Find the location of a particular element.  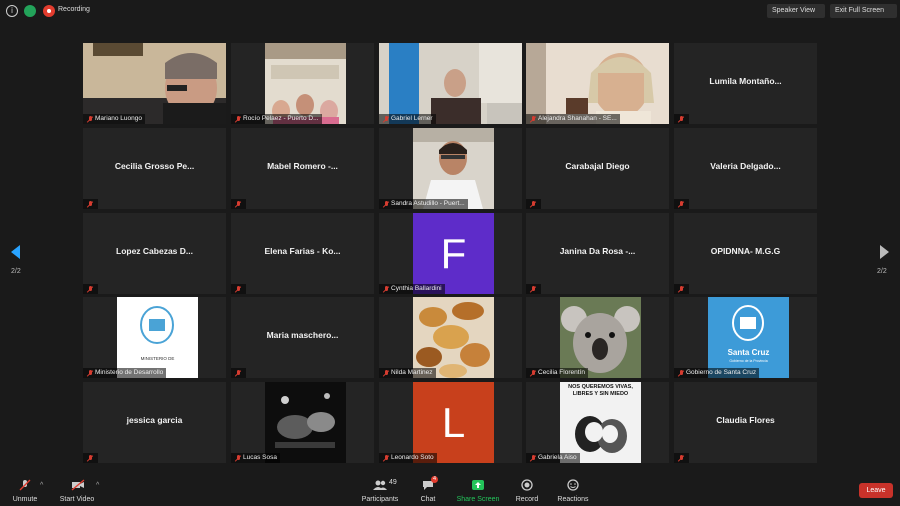

participant-tile: OPIDNNA- M.G.G is located at coordinates (745, 253).